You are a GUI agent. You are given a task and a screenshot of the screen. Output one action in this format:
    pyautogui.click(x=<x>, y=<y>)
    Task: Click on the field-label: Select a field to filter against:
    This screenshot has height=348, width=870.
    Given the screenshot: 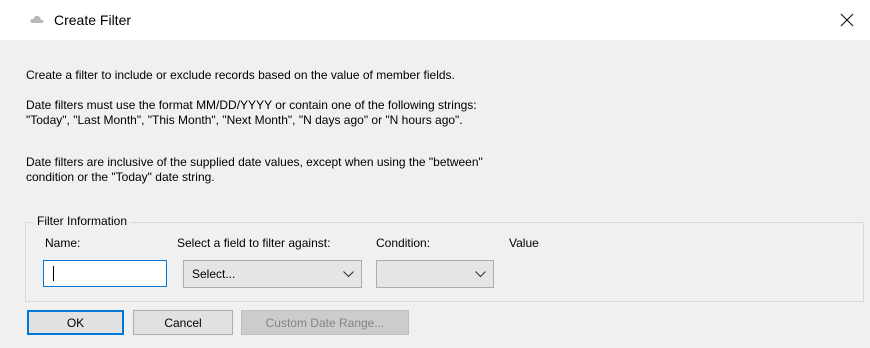 What is the action you would take?
    pyautogui.click(x=254, y=243)
    